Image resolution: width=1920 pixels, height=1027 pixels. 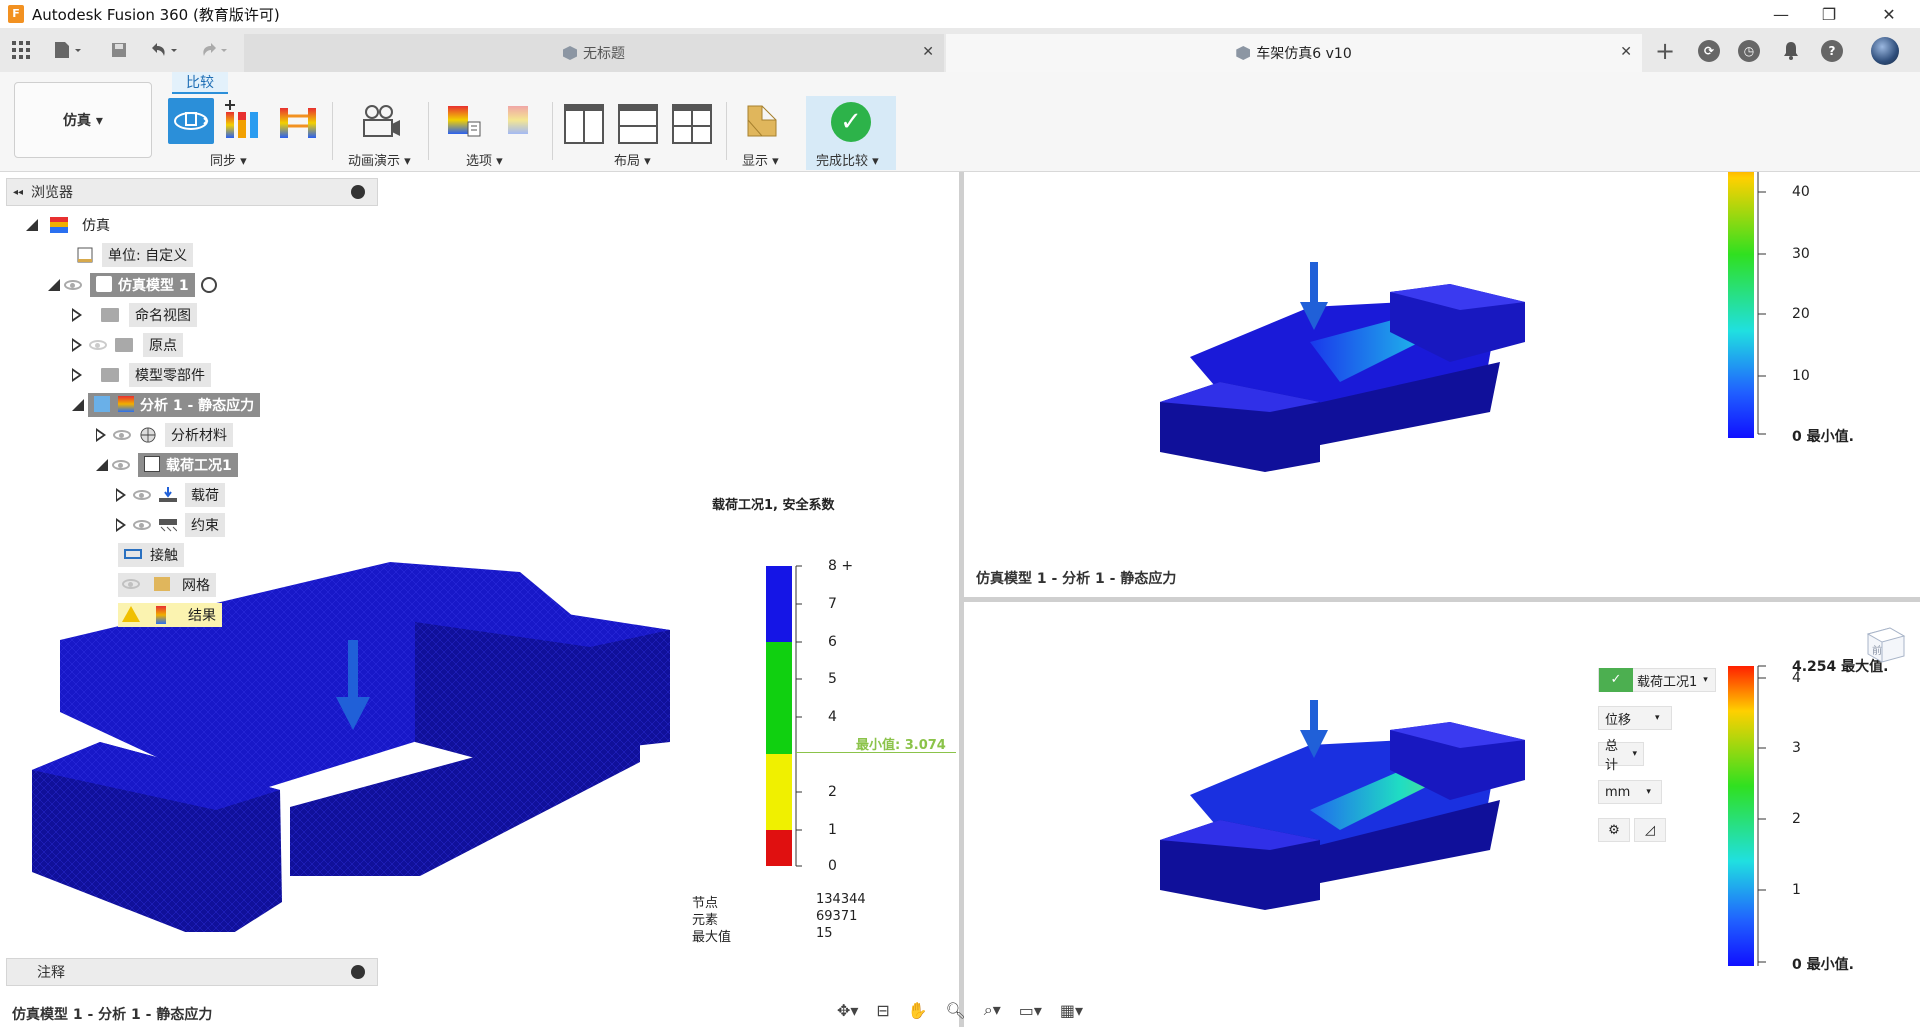 I want to click on collapse-arrows-icon: ◂◂, so click(x=18, y=192).